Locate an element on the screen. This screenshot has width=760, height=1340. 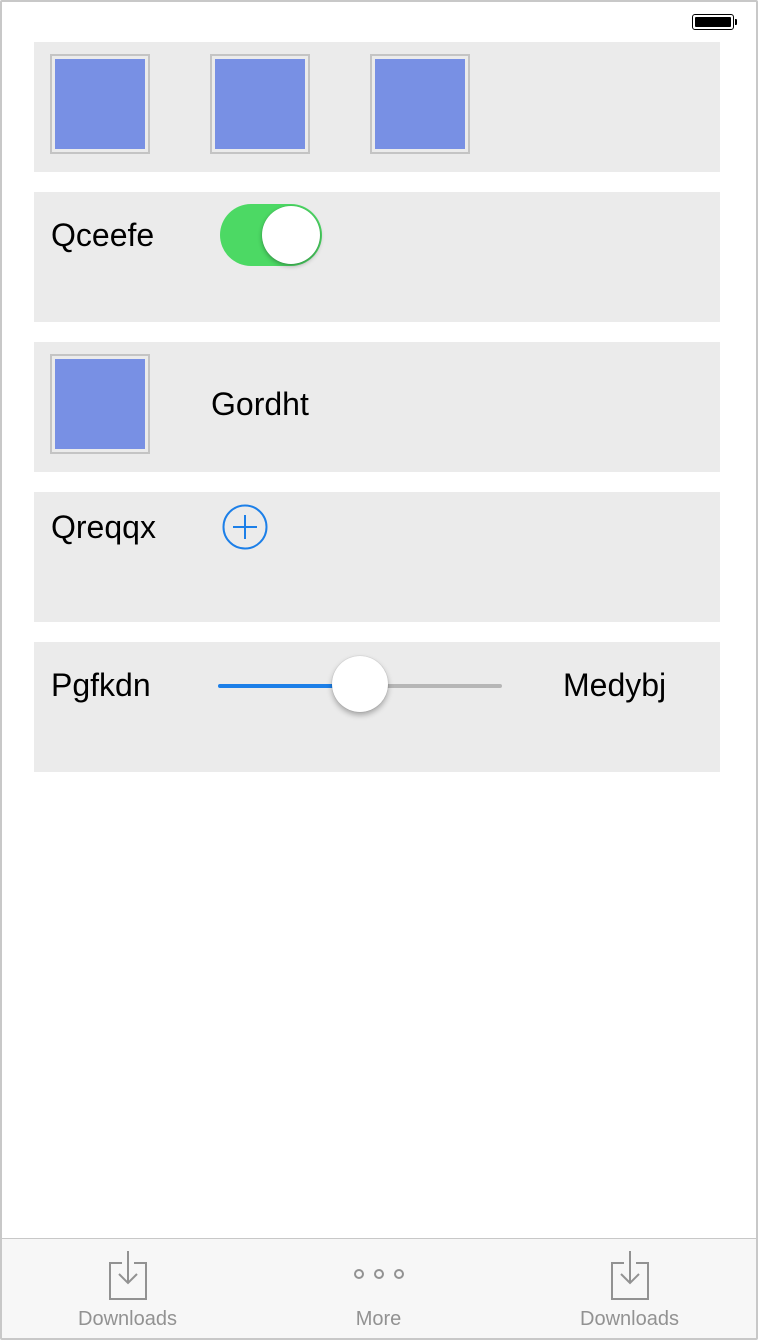
slider-row: Pgfkdn Medybj is located at coordinates (377, 707).